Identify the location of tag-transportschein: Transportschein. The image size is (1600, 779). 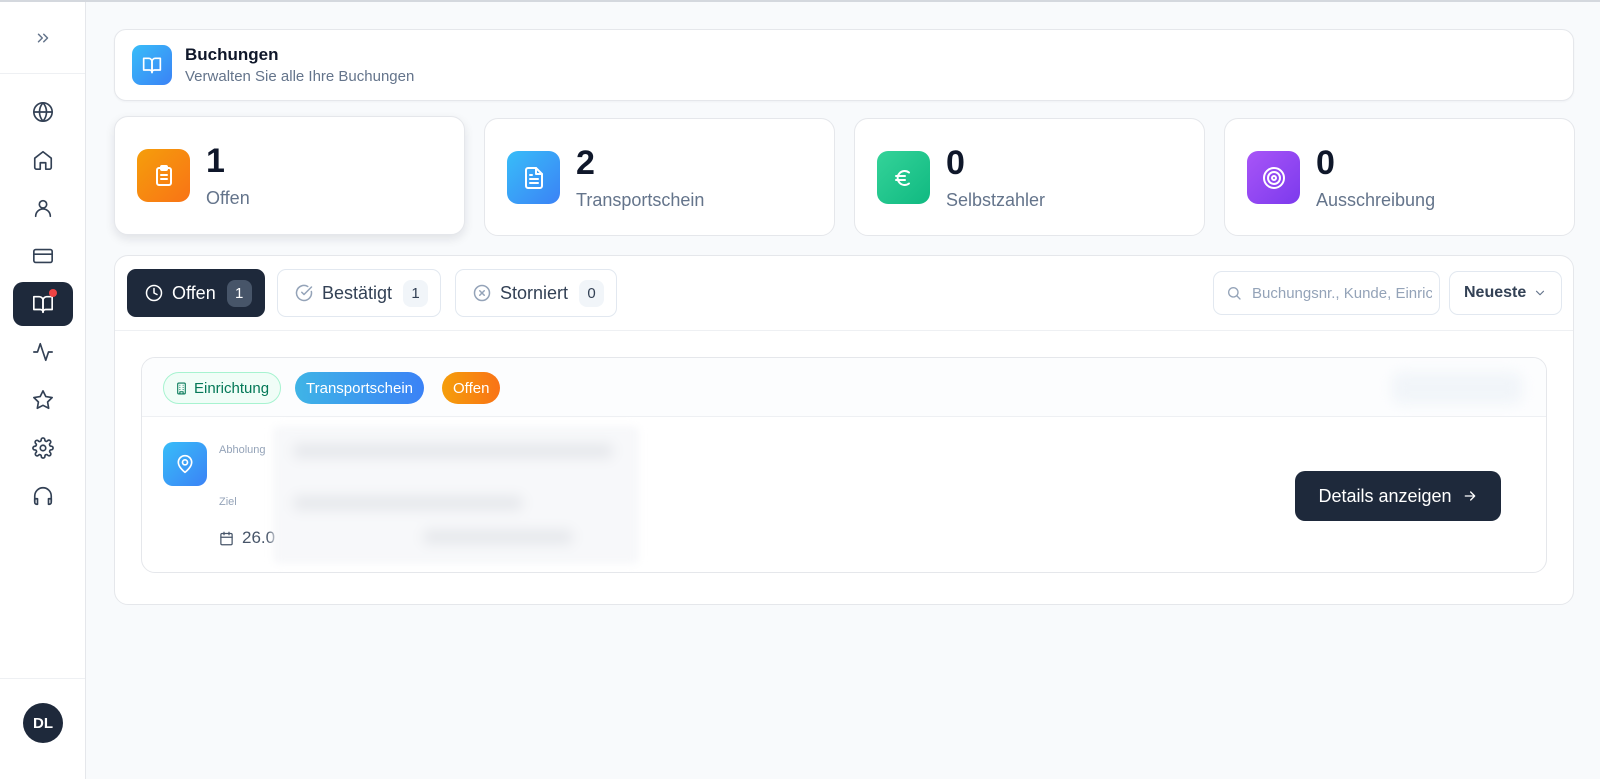
(359, 388).